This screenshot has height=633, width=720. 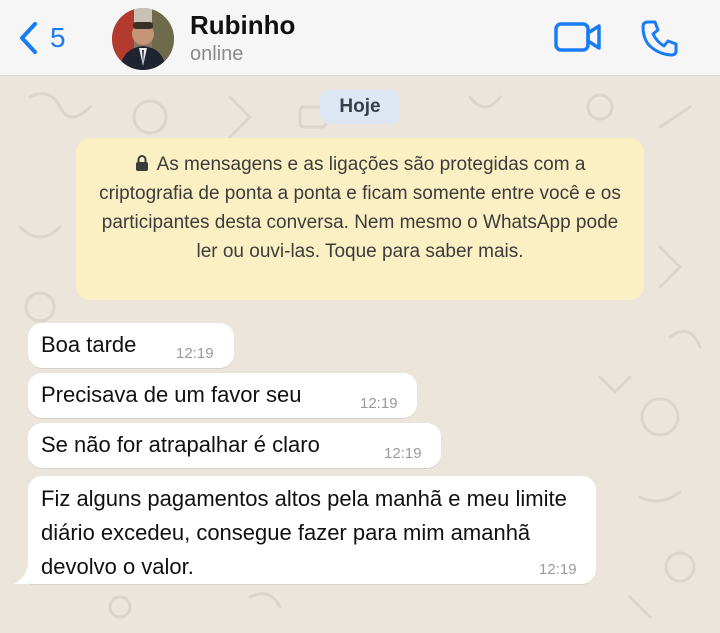 I want to click on lock-icon, so click(x=141, y=163).